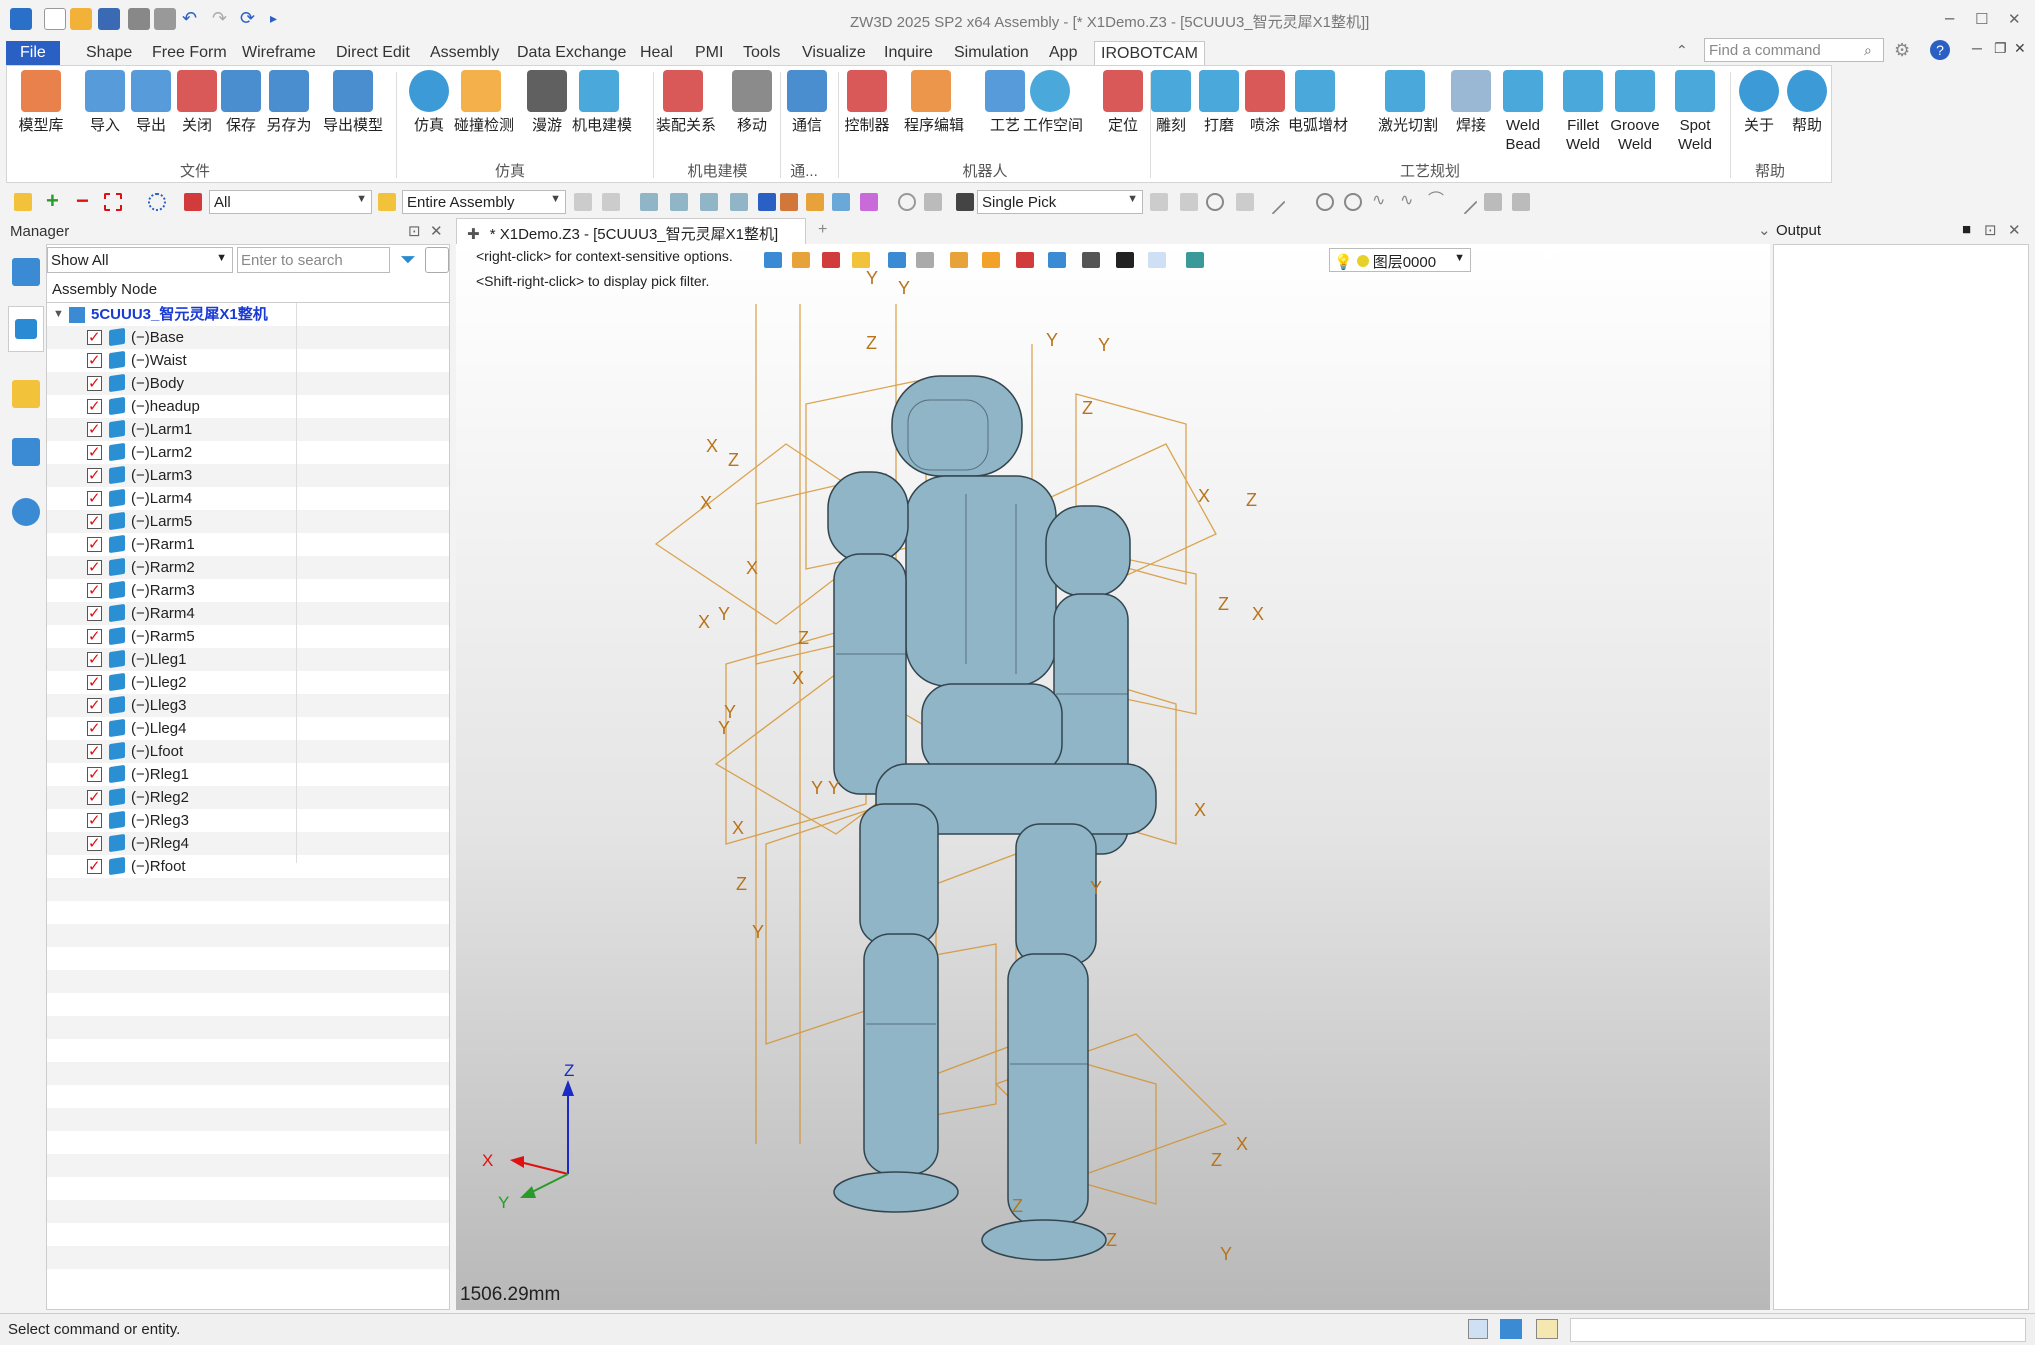 Image resolution: width=2035 pixels, height=1345 pixels. Describe the element at coordinates (571, 53) in the screenshot. I see `menu-data-exchange: Data Exchange` at that location.